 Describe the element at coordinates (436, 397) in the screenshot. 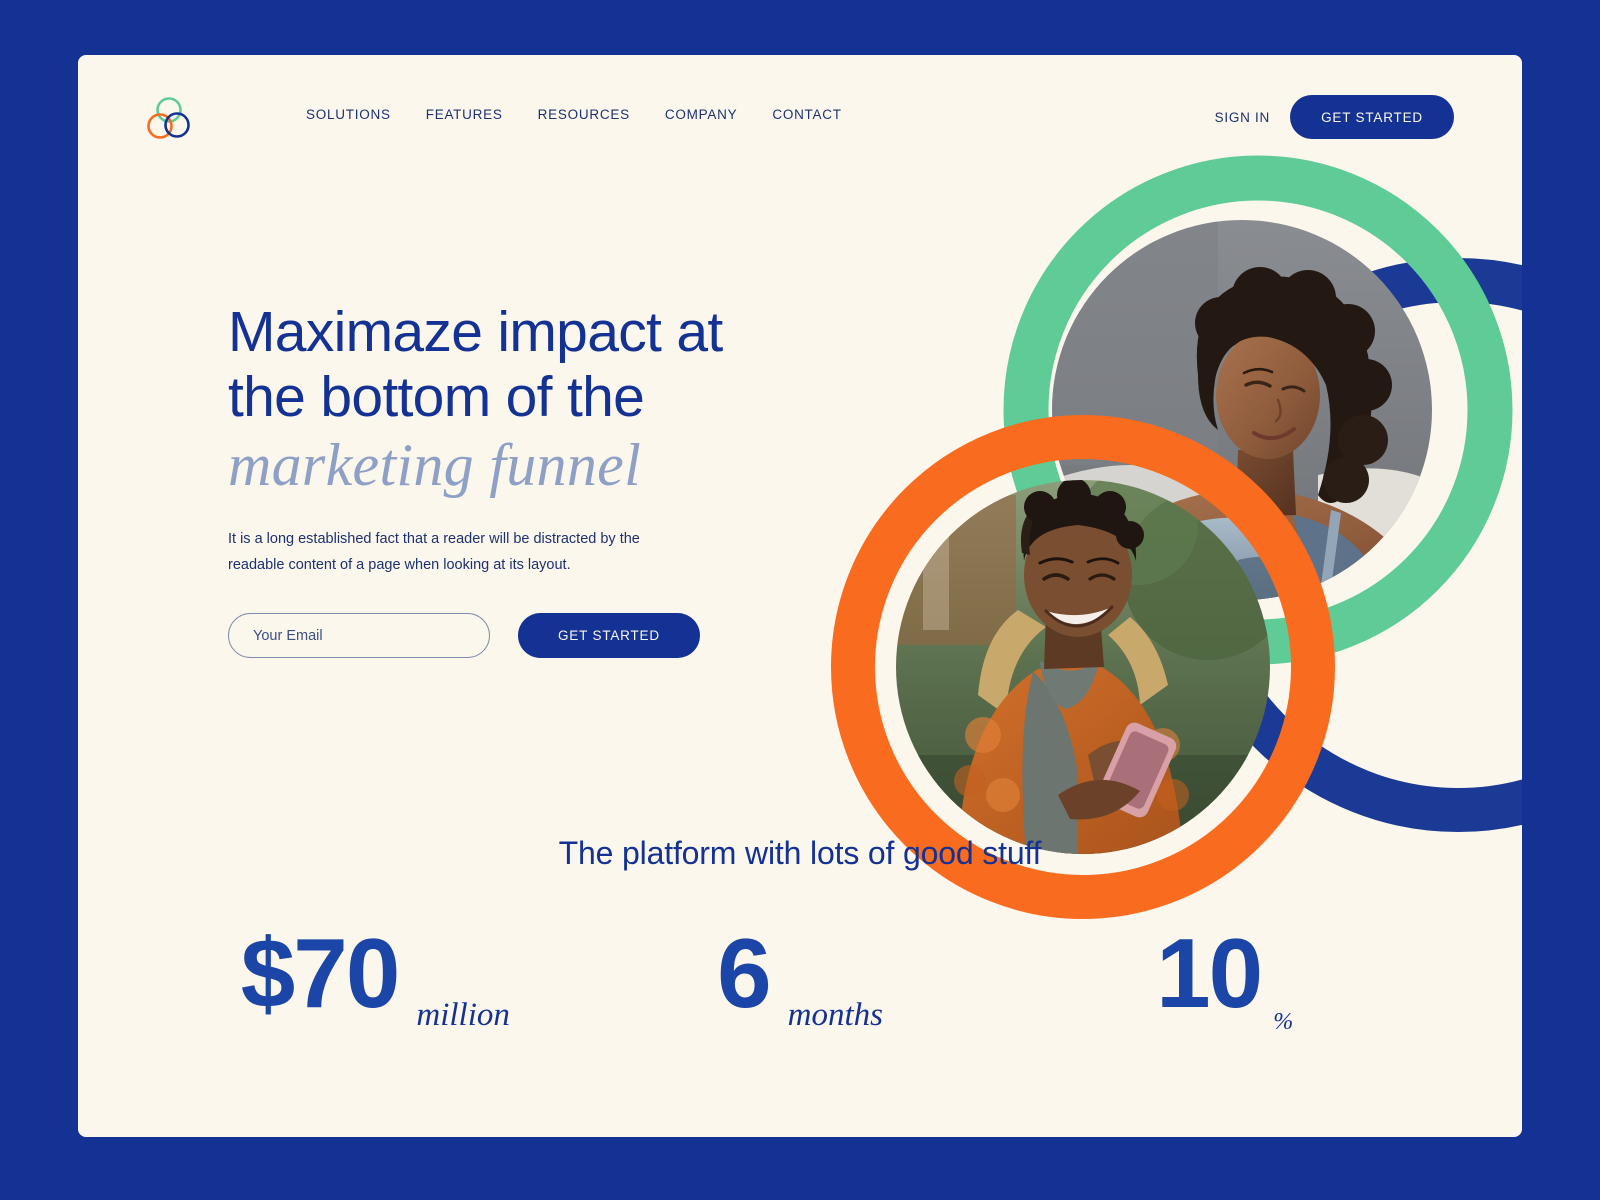

I see `headline-line-2: the bottom of the` at that location.